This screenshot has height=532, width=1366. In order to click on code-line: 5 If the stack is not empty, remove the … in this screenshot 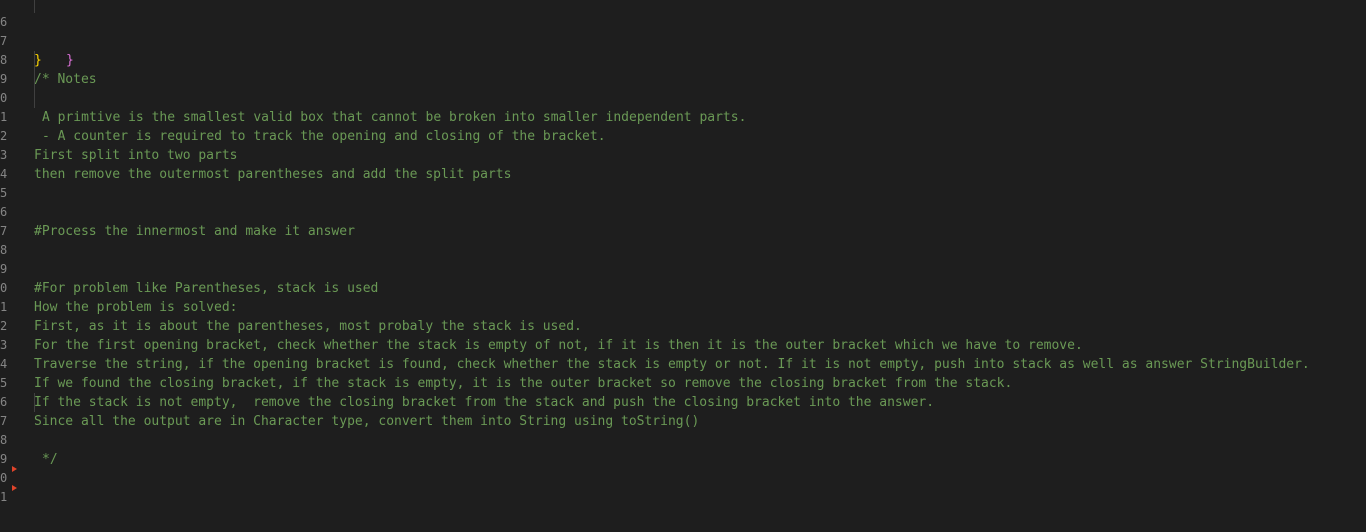, I will do `click(683, 382)`.